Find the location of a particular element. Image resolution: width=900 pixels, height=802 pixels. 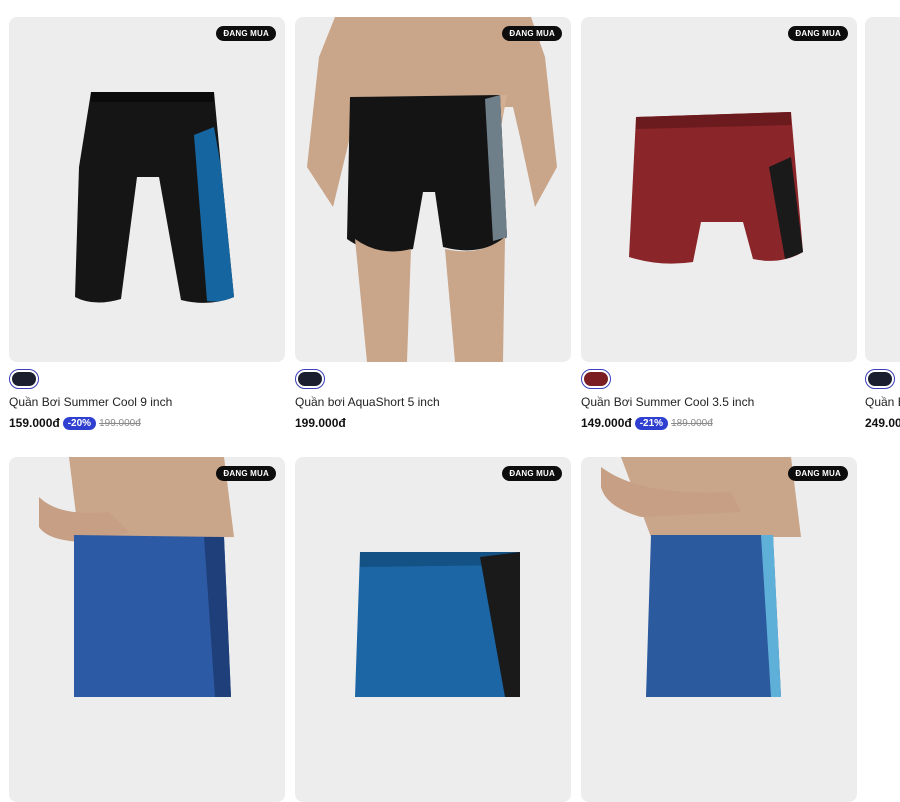

original-price: 199.000đ is located at coordinates (120, 423).